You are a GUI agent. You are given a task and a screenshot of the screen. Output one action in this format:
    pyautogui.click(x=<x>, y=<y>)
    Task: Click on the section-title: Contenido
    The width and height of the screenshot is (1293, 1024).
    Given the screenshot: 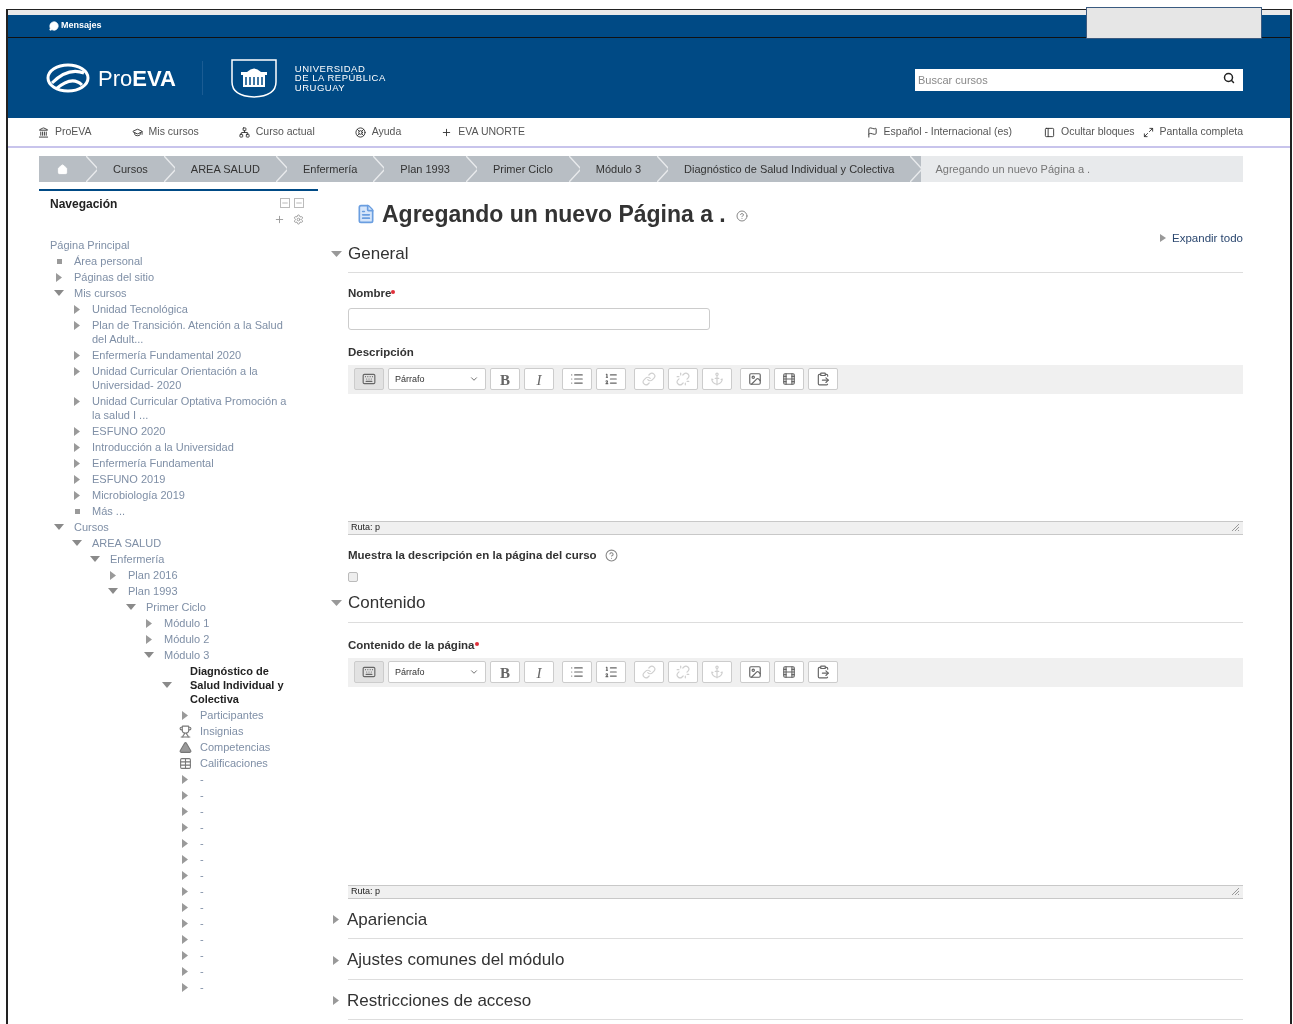 What is the action you would take?
    pyautogui.click(x=387, y=603)
    